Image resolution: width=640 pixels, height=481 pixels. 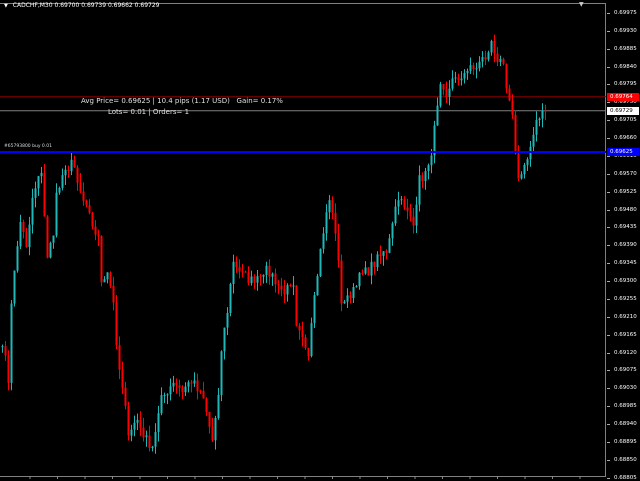 What do you see at coordinates (625, 334) in the screenshot?
I see `axis-tick-label: 0.69165` at bounding box center [625, 334].